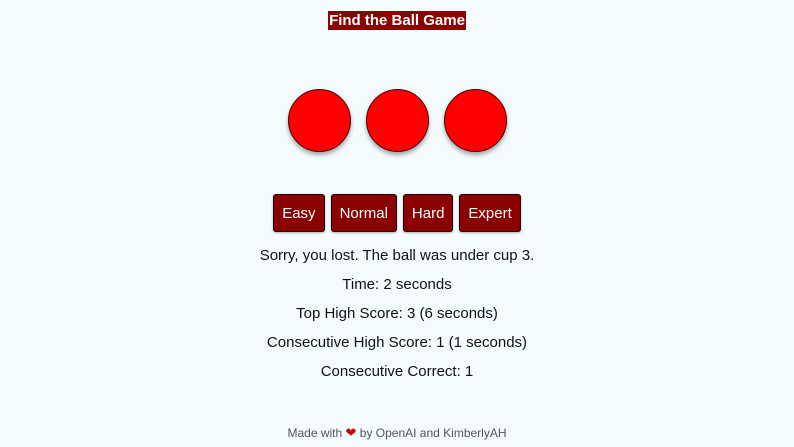  What do you see at coordinates (315, 433) in the screenshot?
I see `footer-made-with: Made with` at bounding box center [315, 433].